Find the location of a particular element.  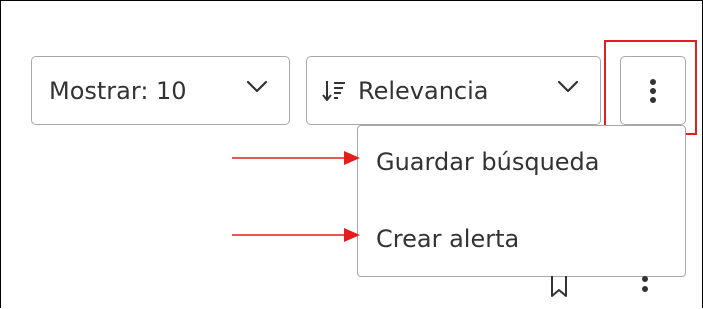

sort-icon is located at coordinates (334, 91).